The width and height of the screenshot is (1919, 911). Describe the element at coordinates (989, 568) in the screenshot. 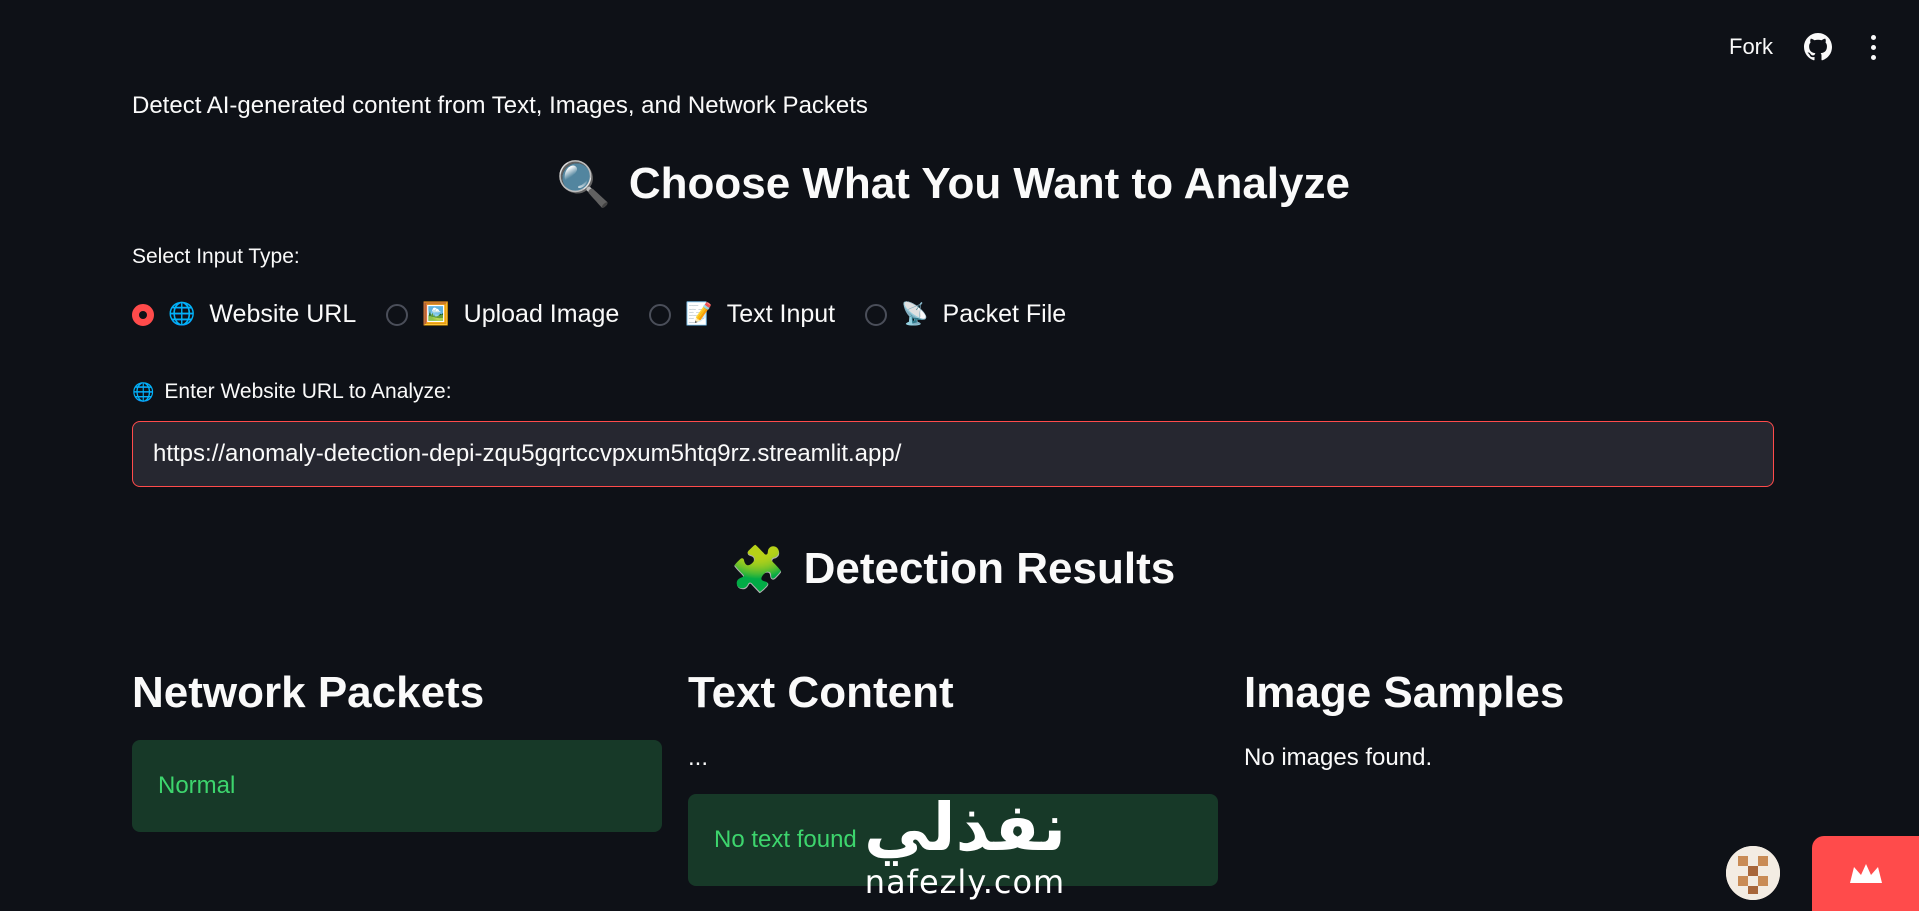

I see `results-heading-text: Detection Results` at that location.